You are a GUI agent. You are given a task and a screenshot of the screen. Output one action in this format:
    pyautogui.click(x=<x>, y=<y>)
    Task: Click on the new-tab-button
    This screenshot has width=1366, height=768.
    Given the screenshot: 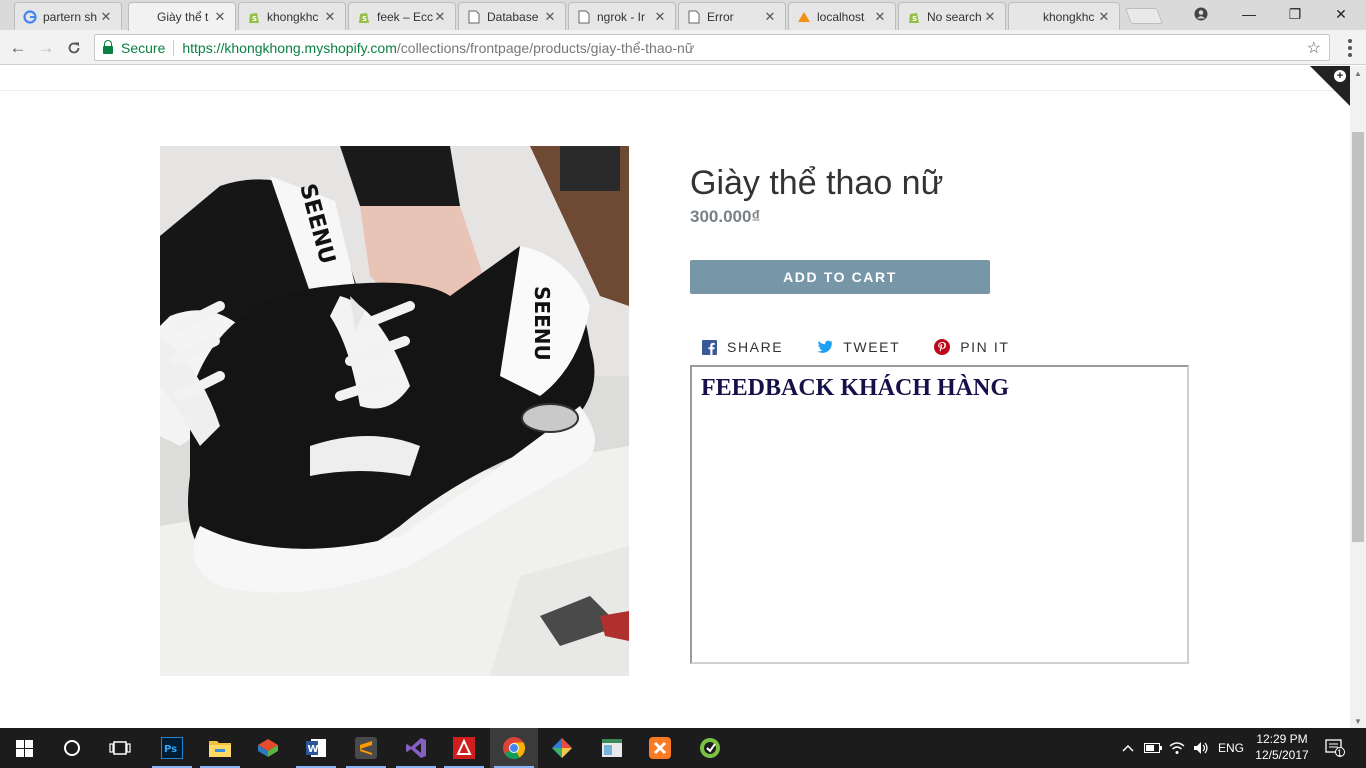 What is the action you would take?
    pyautogui.click(x=1144, y=16)
    